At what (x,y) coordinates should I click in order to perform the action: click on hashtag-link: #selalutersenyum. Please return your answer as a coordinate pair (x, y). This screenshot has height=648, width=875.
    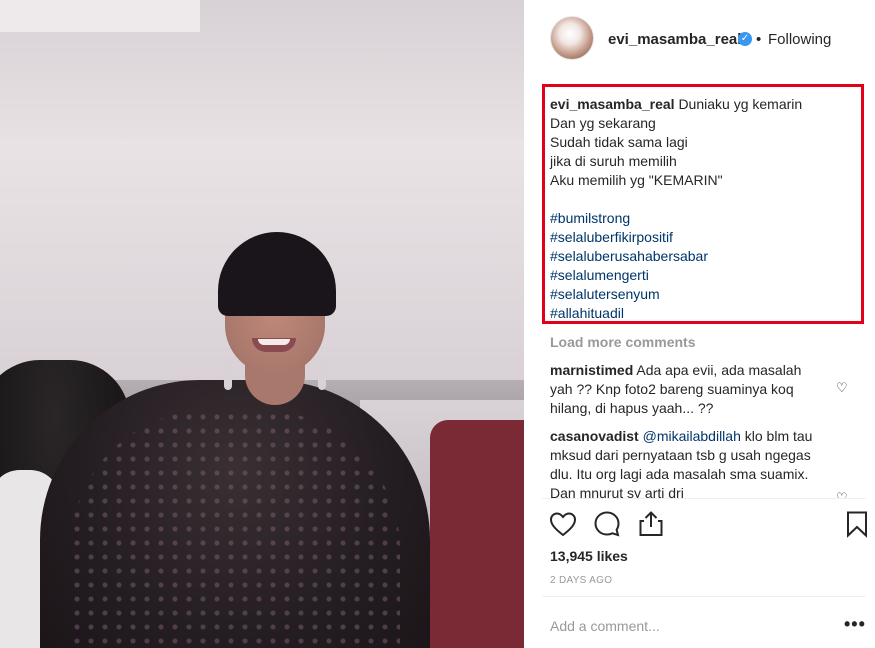
    Looking at the image, I should click on (705, 294).